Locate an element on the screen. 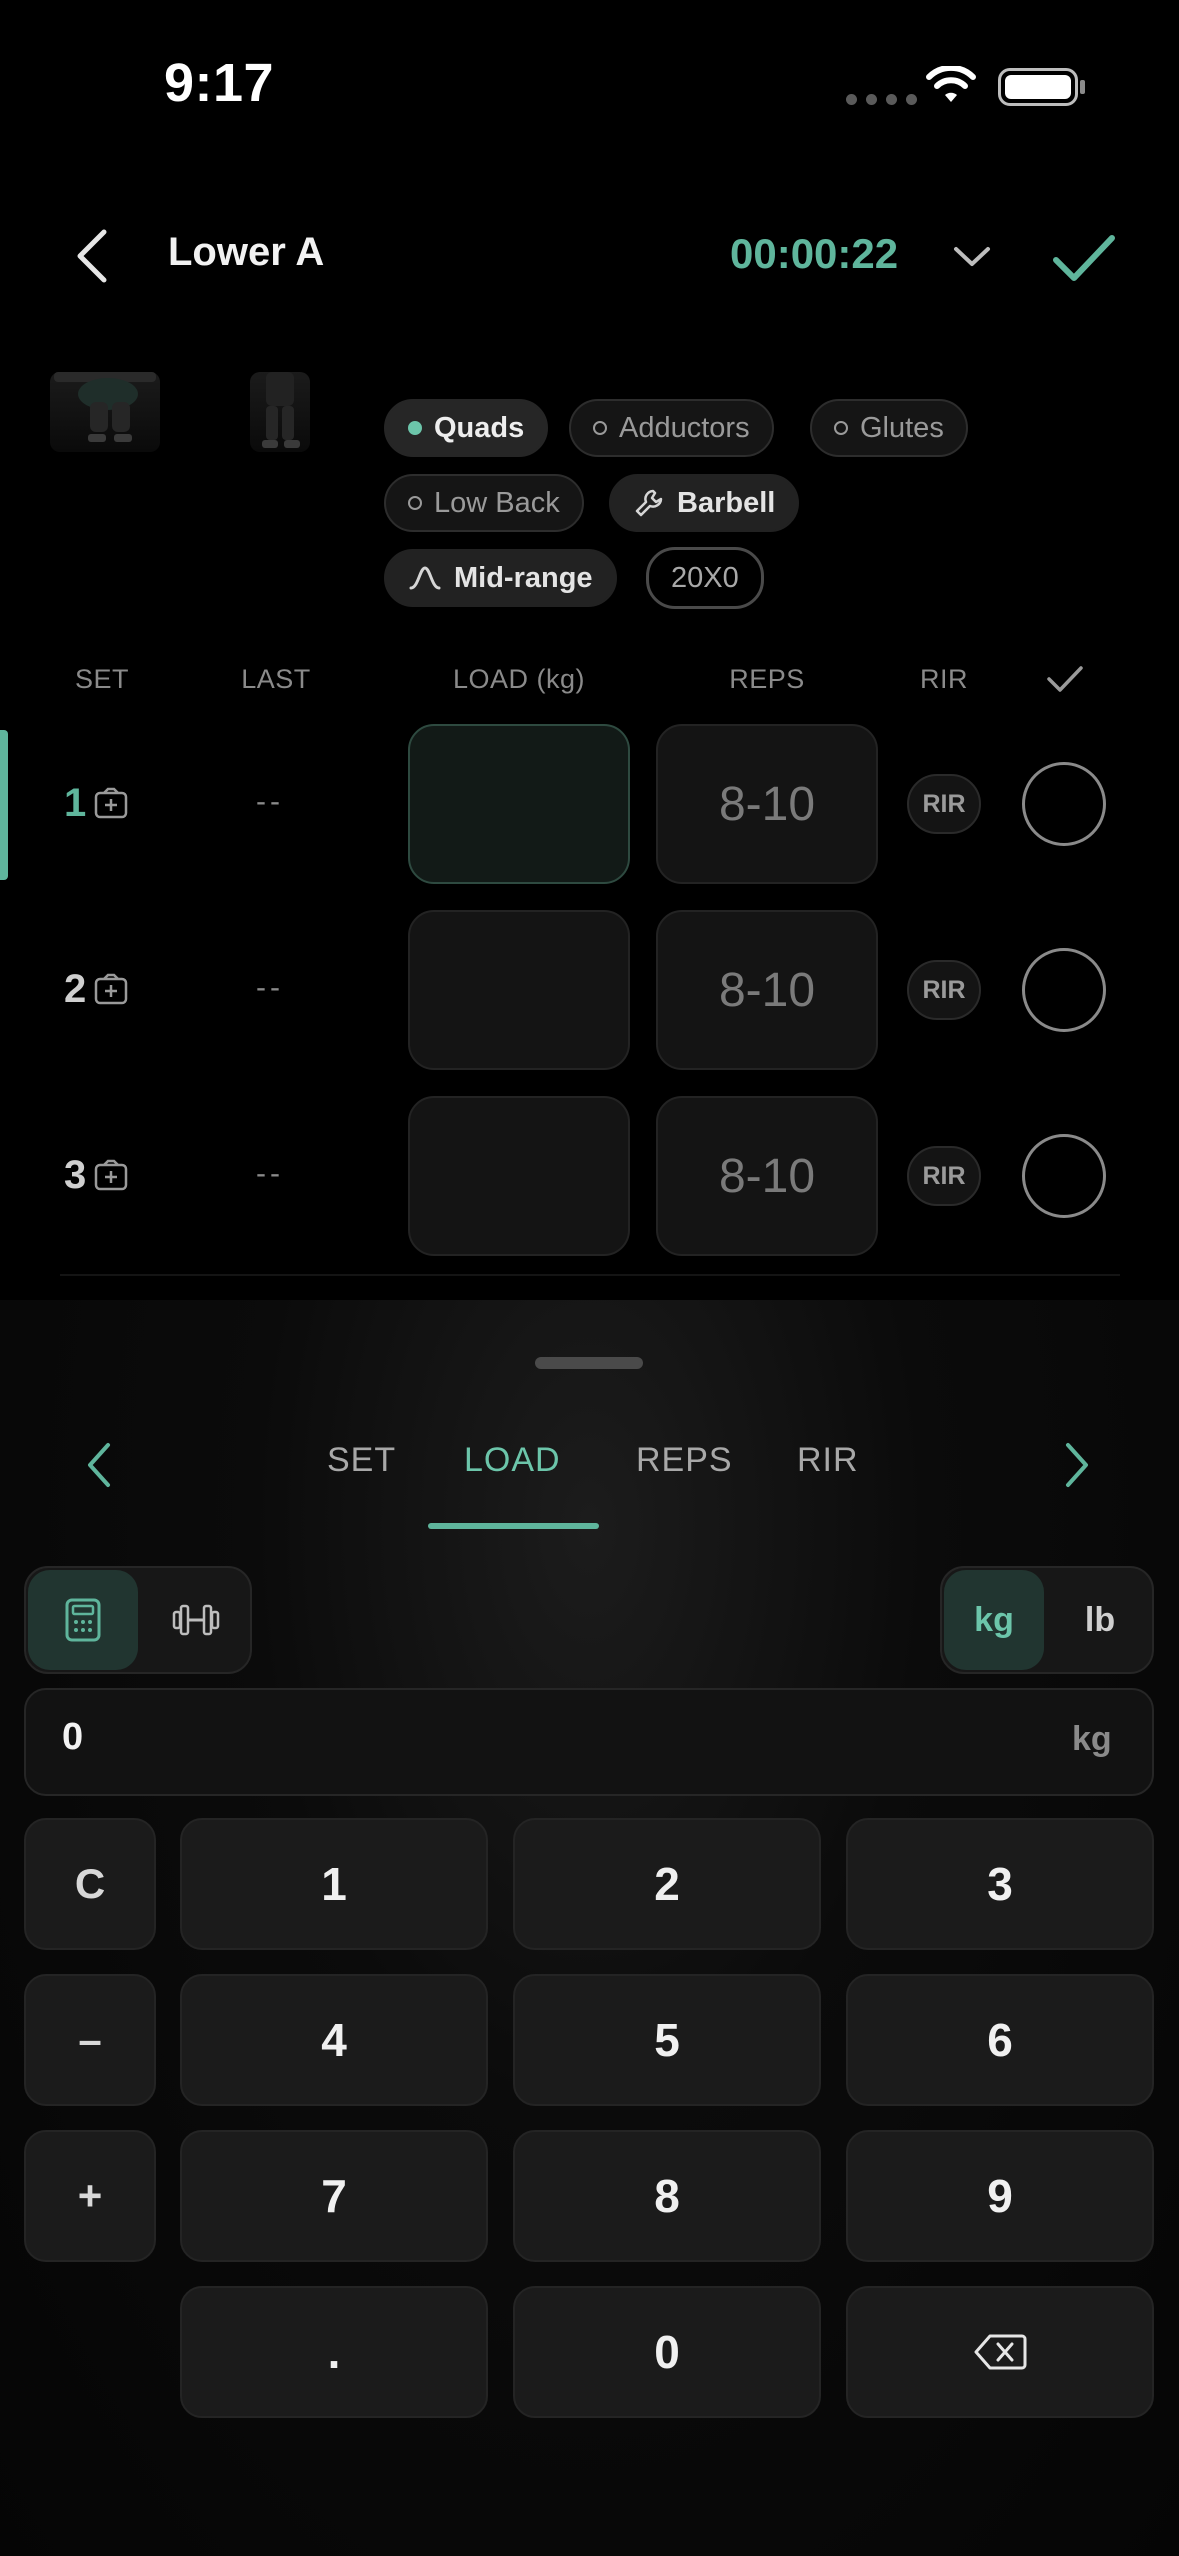 This screenshot has height=2556, width=1179. set-number-label: 3 is located at coordinates (75, 1175).